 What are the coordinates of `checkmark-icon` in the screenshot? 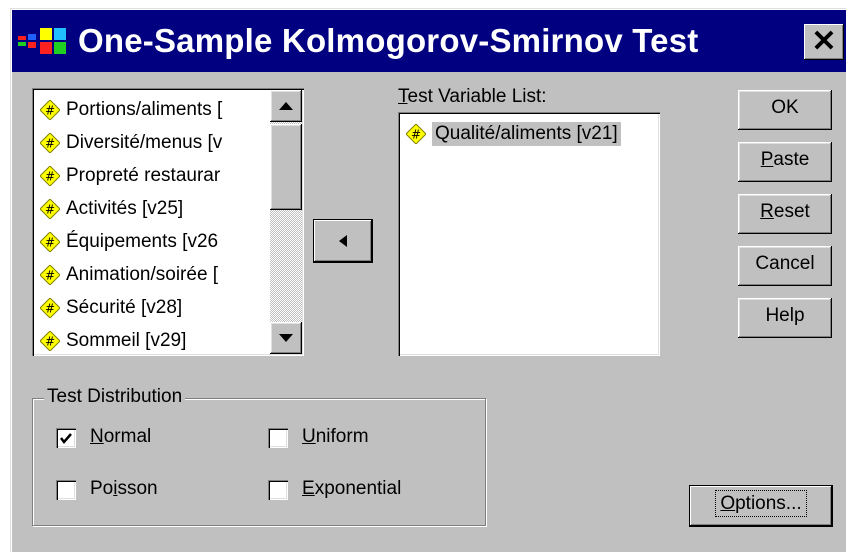 It's located at (66, 438).